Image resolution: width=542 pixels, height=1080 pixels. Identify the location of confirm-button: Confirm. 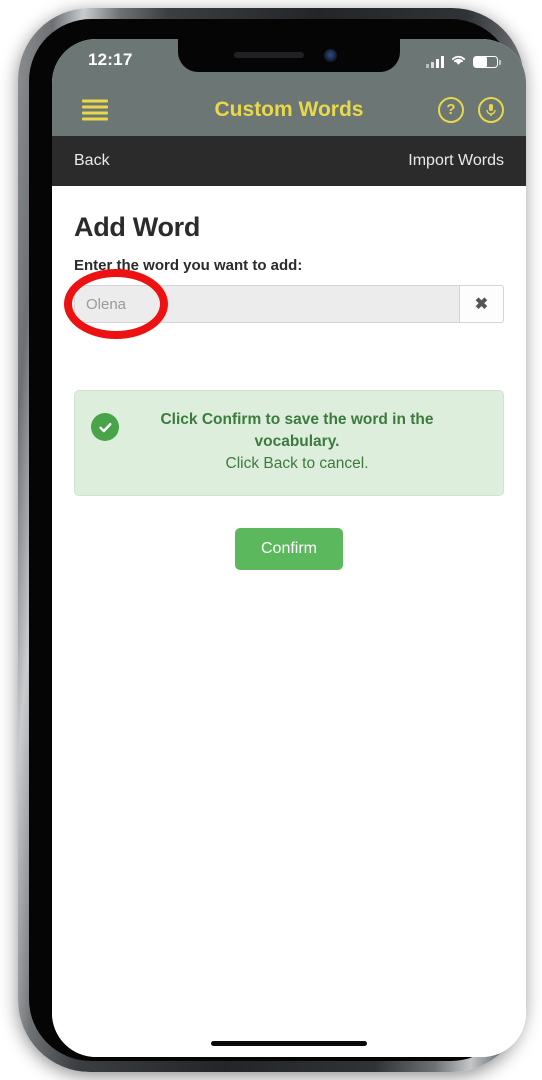
(288, 549).